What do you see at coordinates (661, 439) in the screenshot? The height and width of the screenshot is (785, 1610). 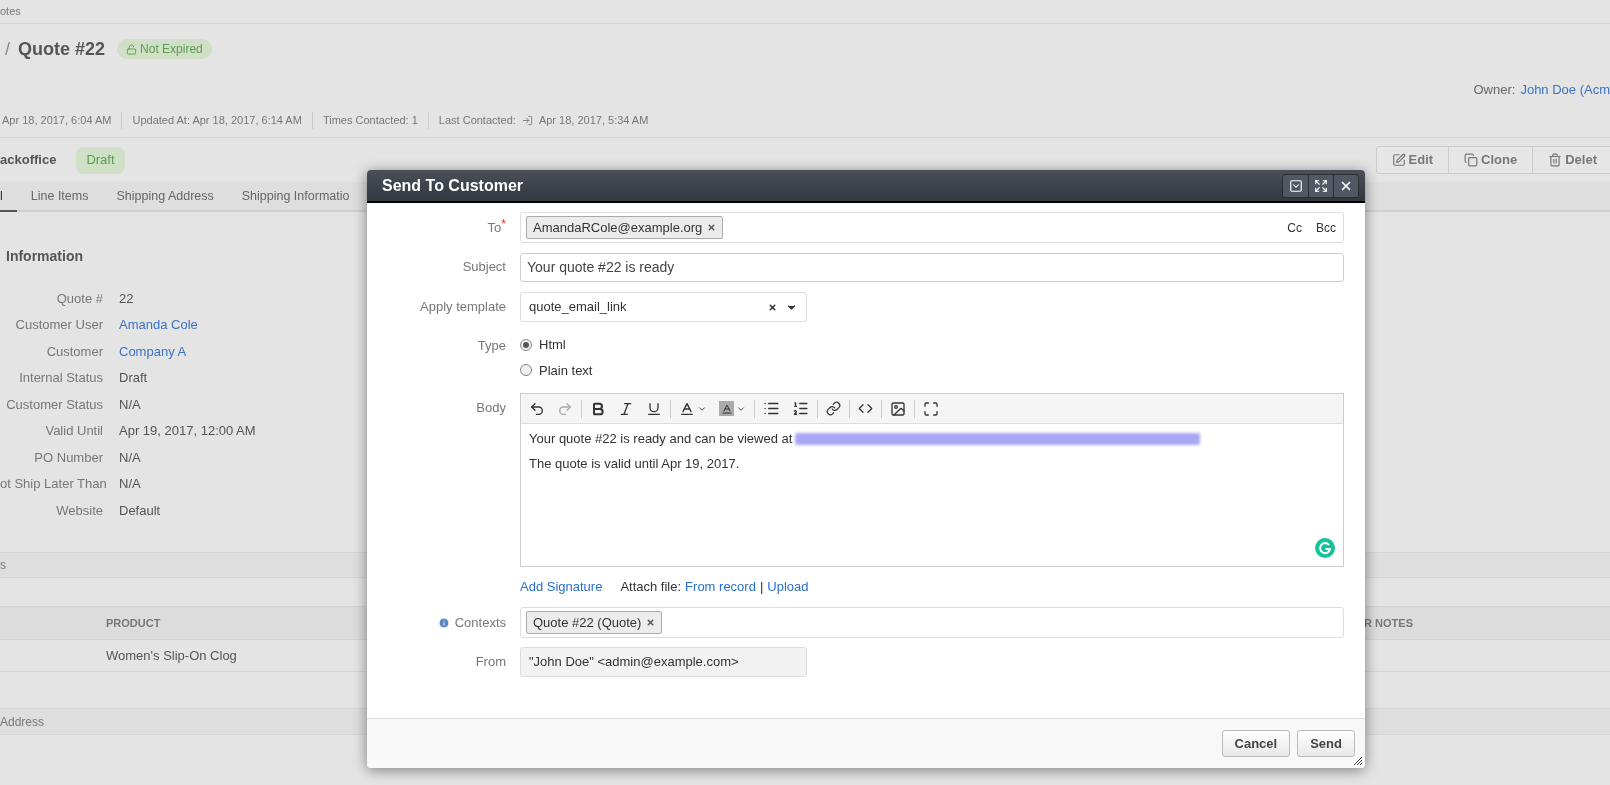 I see `body-text: Your quote #22 is ready and can be viewed at` at bounding box center [661, 439].